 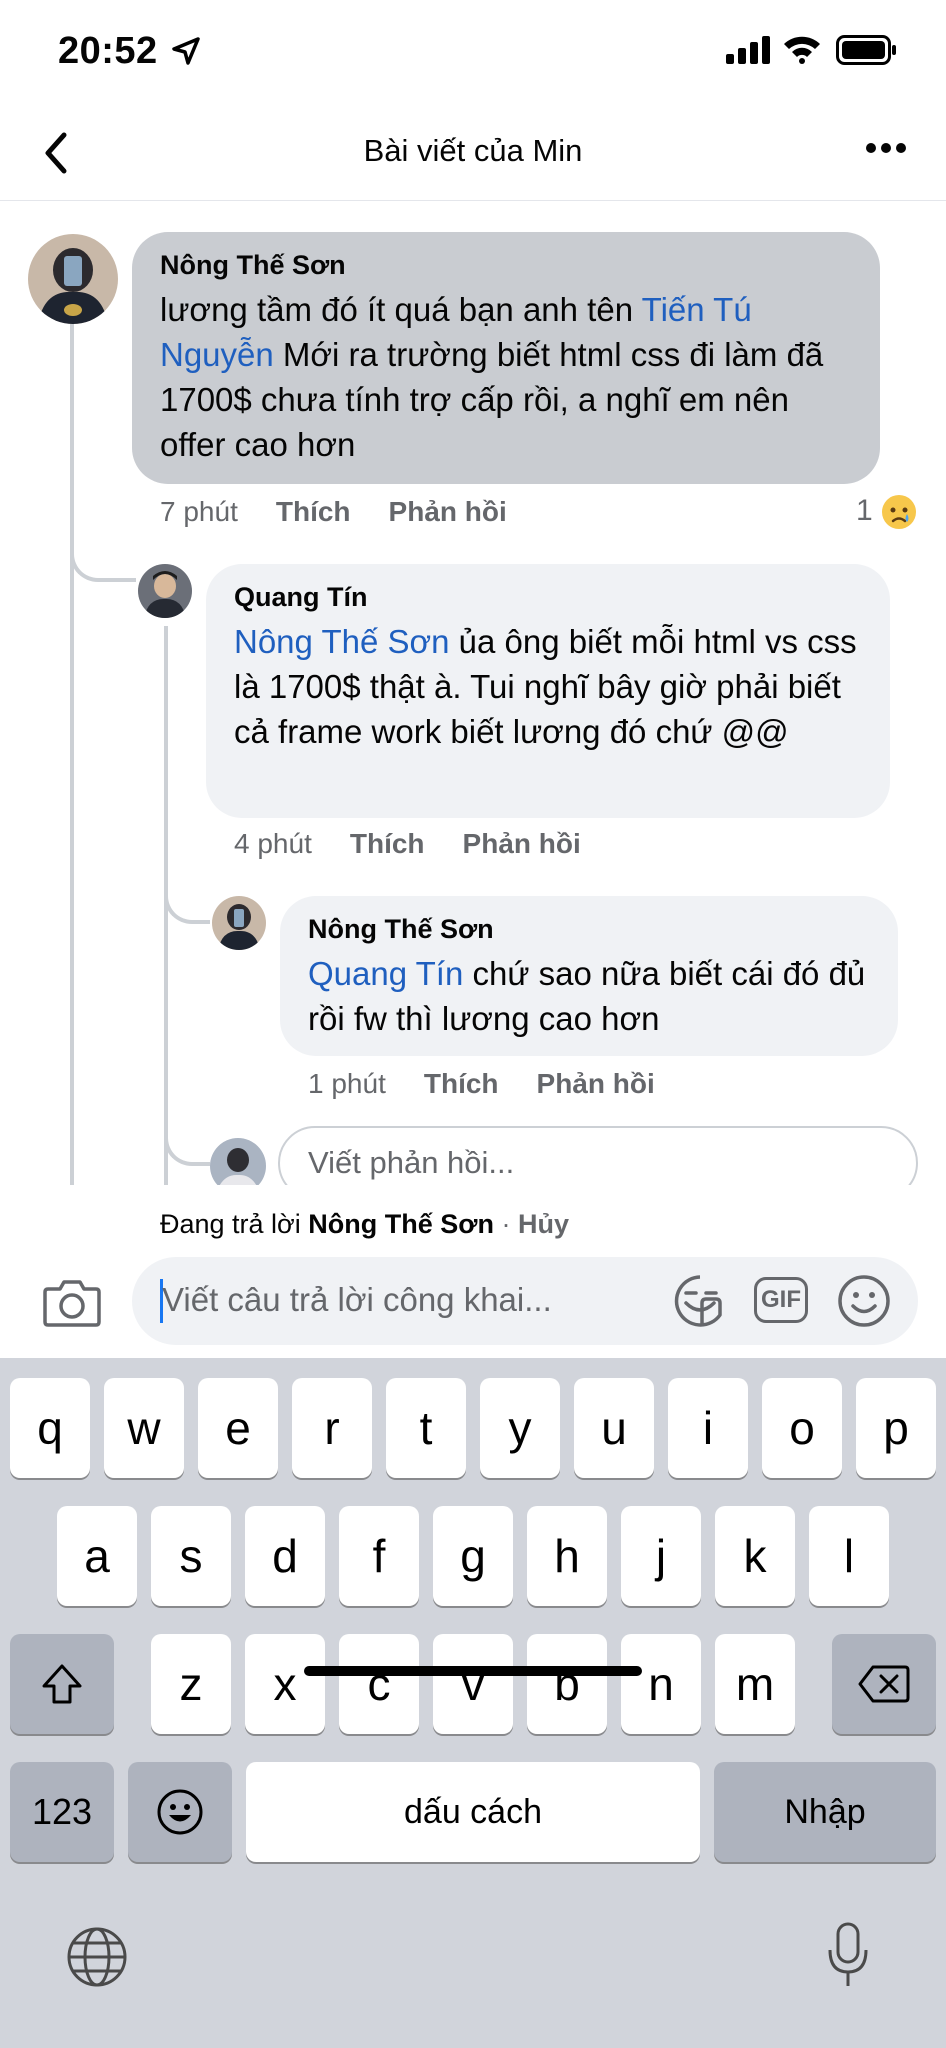 I want to click on key-label: z, so click(x=191, y=1684).